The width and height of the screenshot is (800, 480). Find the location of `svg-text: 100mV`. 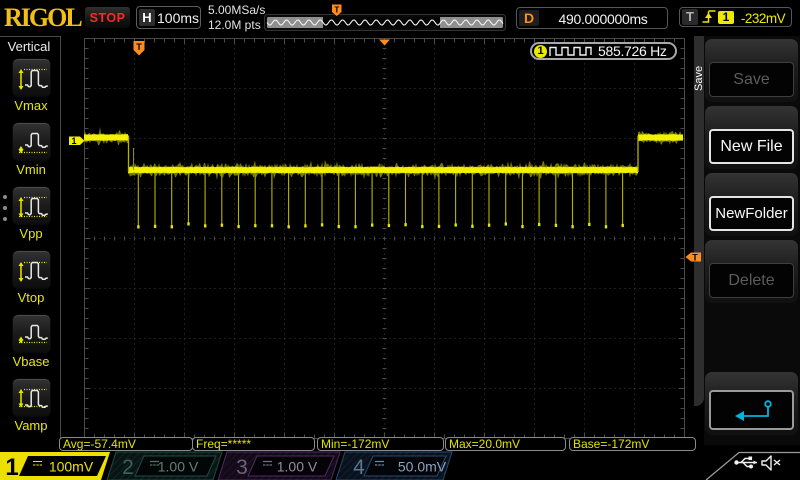

svg-text: 100mV is located at coordinates (71, 467).